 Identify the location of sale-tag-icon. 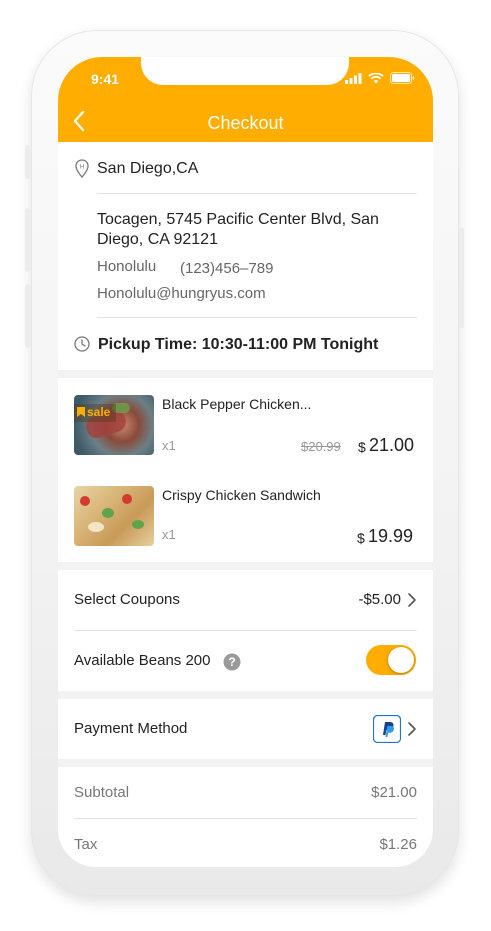
(81, 412).